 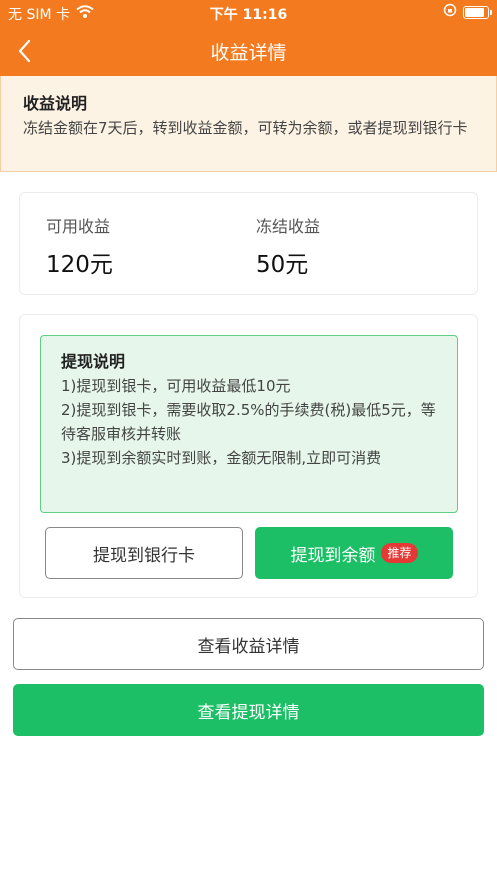 What do you see at coordinates (78, 226) in the screenshot?
I see `available-income-label: 可用收益` at bounding box center [78, 226].